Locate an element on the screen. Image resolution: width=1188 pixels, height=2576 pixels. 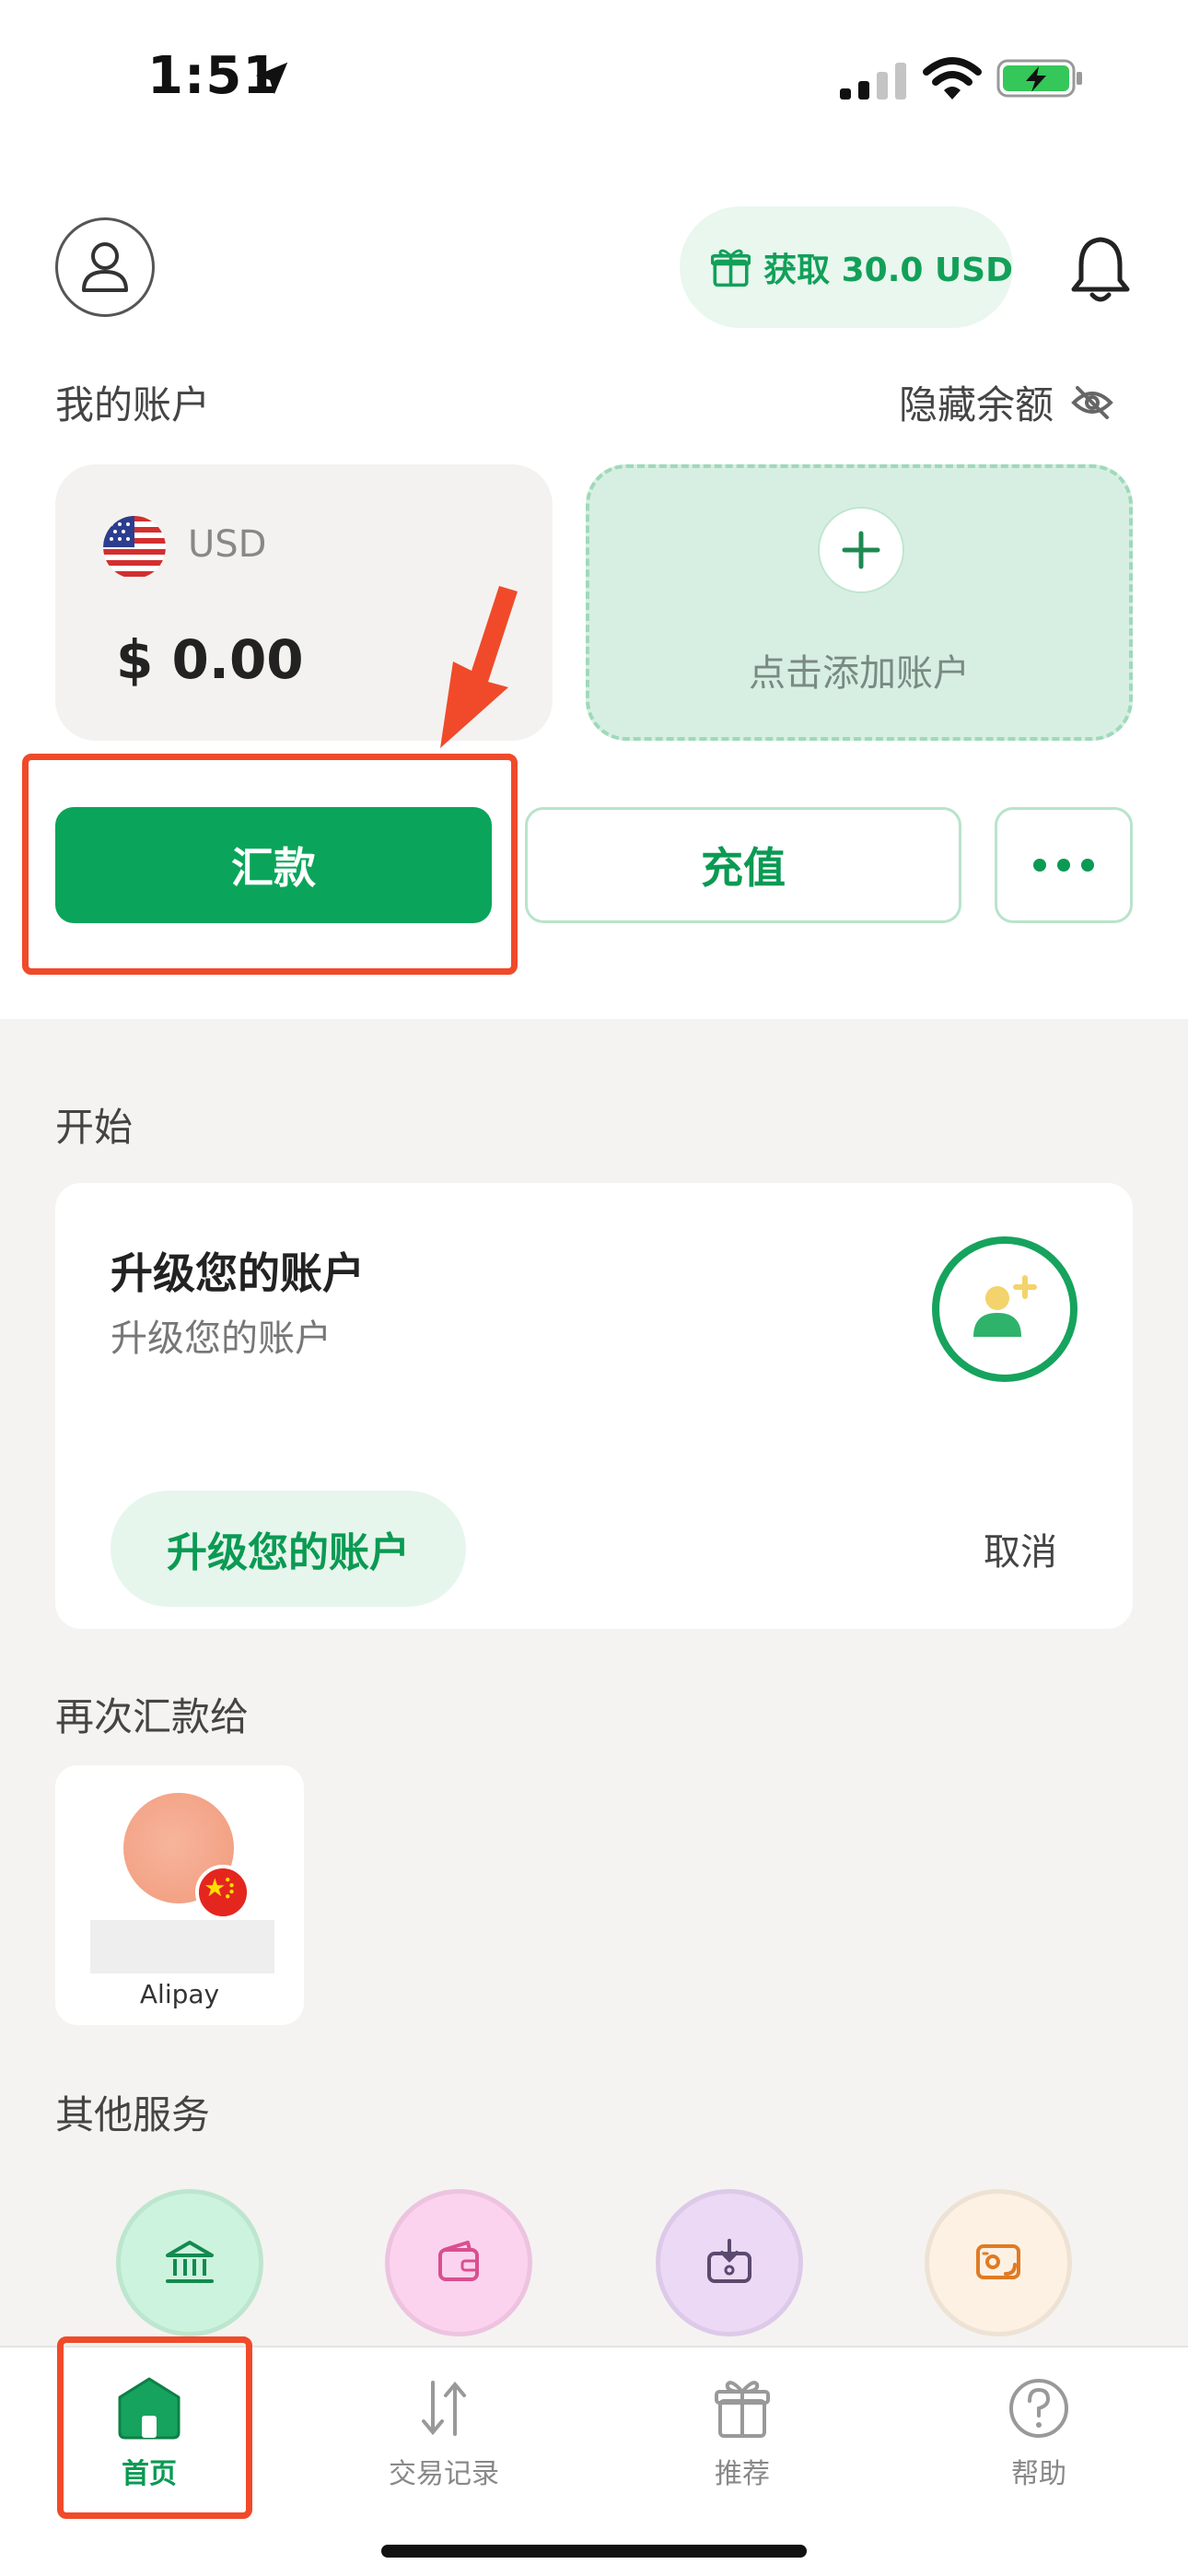
getting-started-title: 开始 is located at coordinates (94, 1127).